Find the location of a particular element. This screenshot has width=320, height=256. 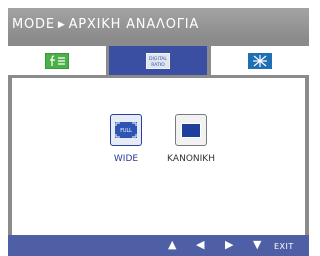

title-bar: MODE ▶ ΑΡΧΙΚΗ ΑΝΑΛΟΓΙΑ is located at coordinates (158, 24).